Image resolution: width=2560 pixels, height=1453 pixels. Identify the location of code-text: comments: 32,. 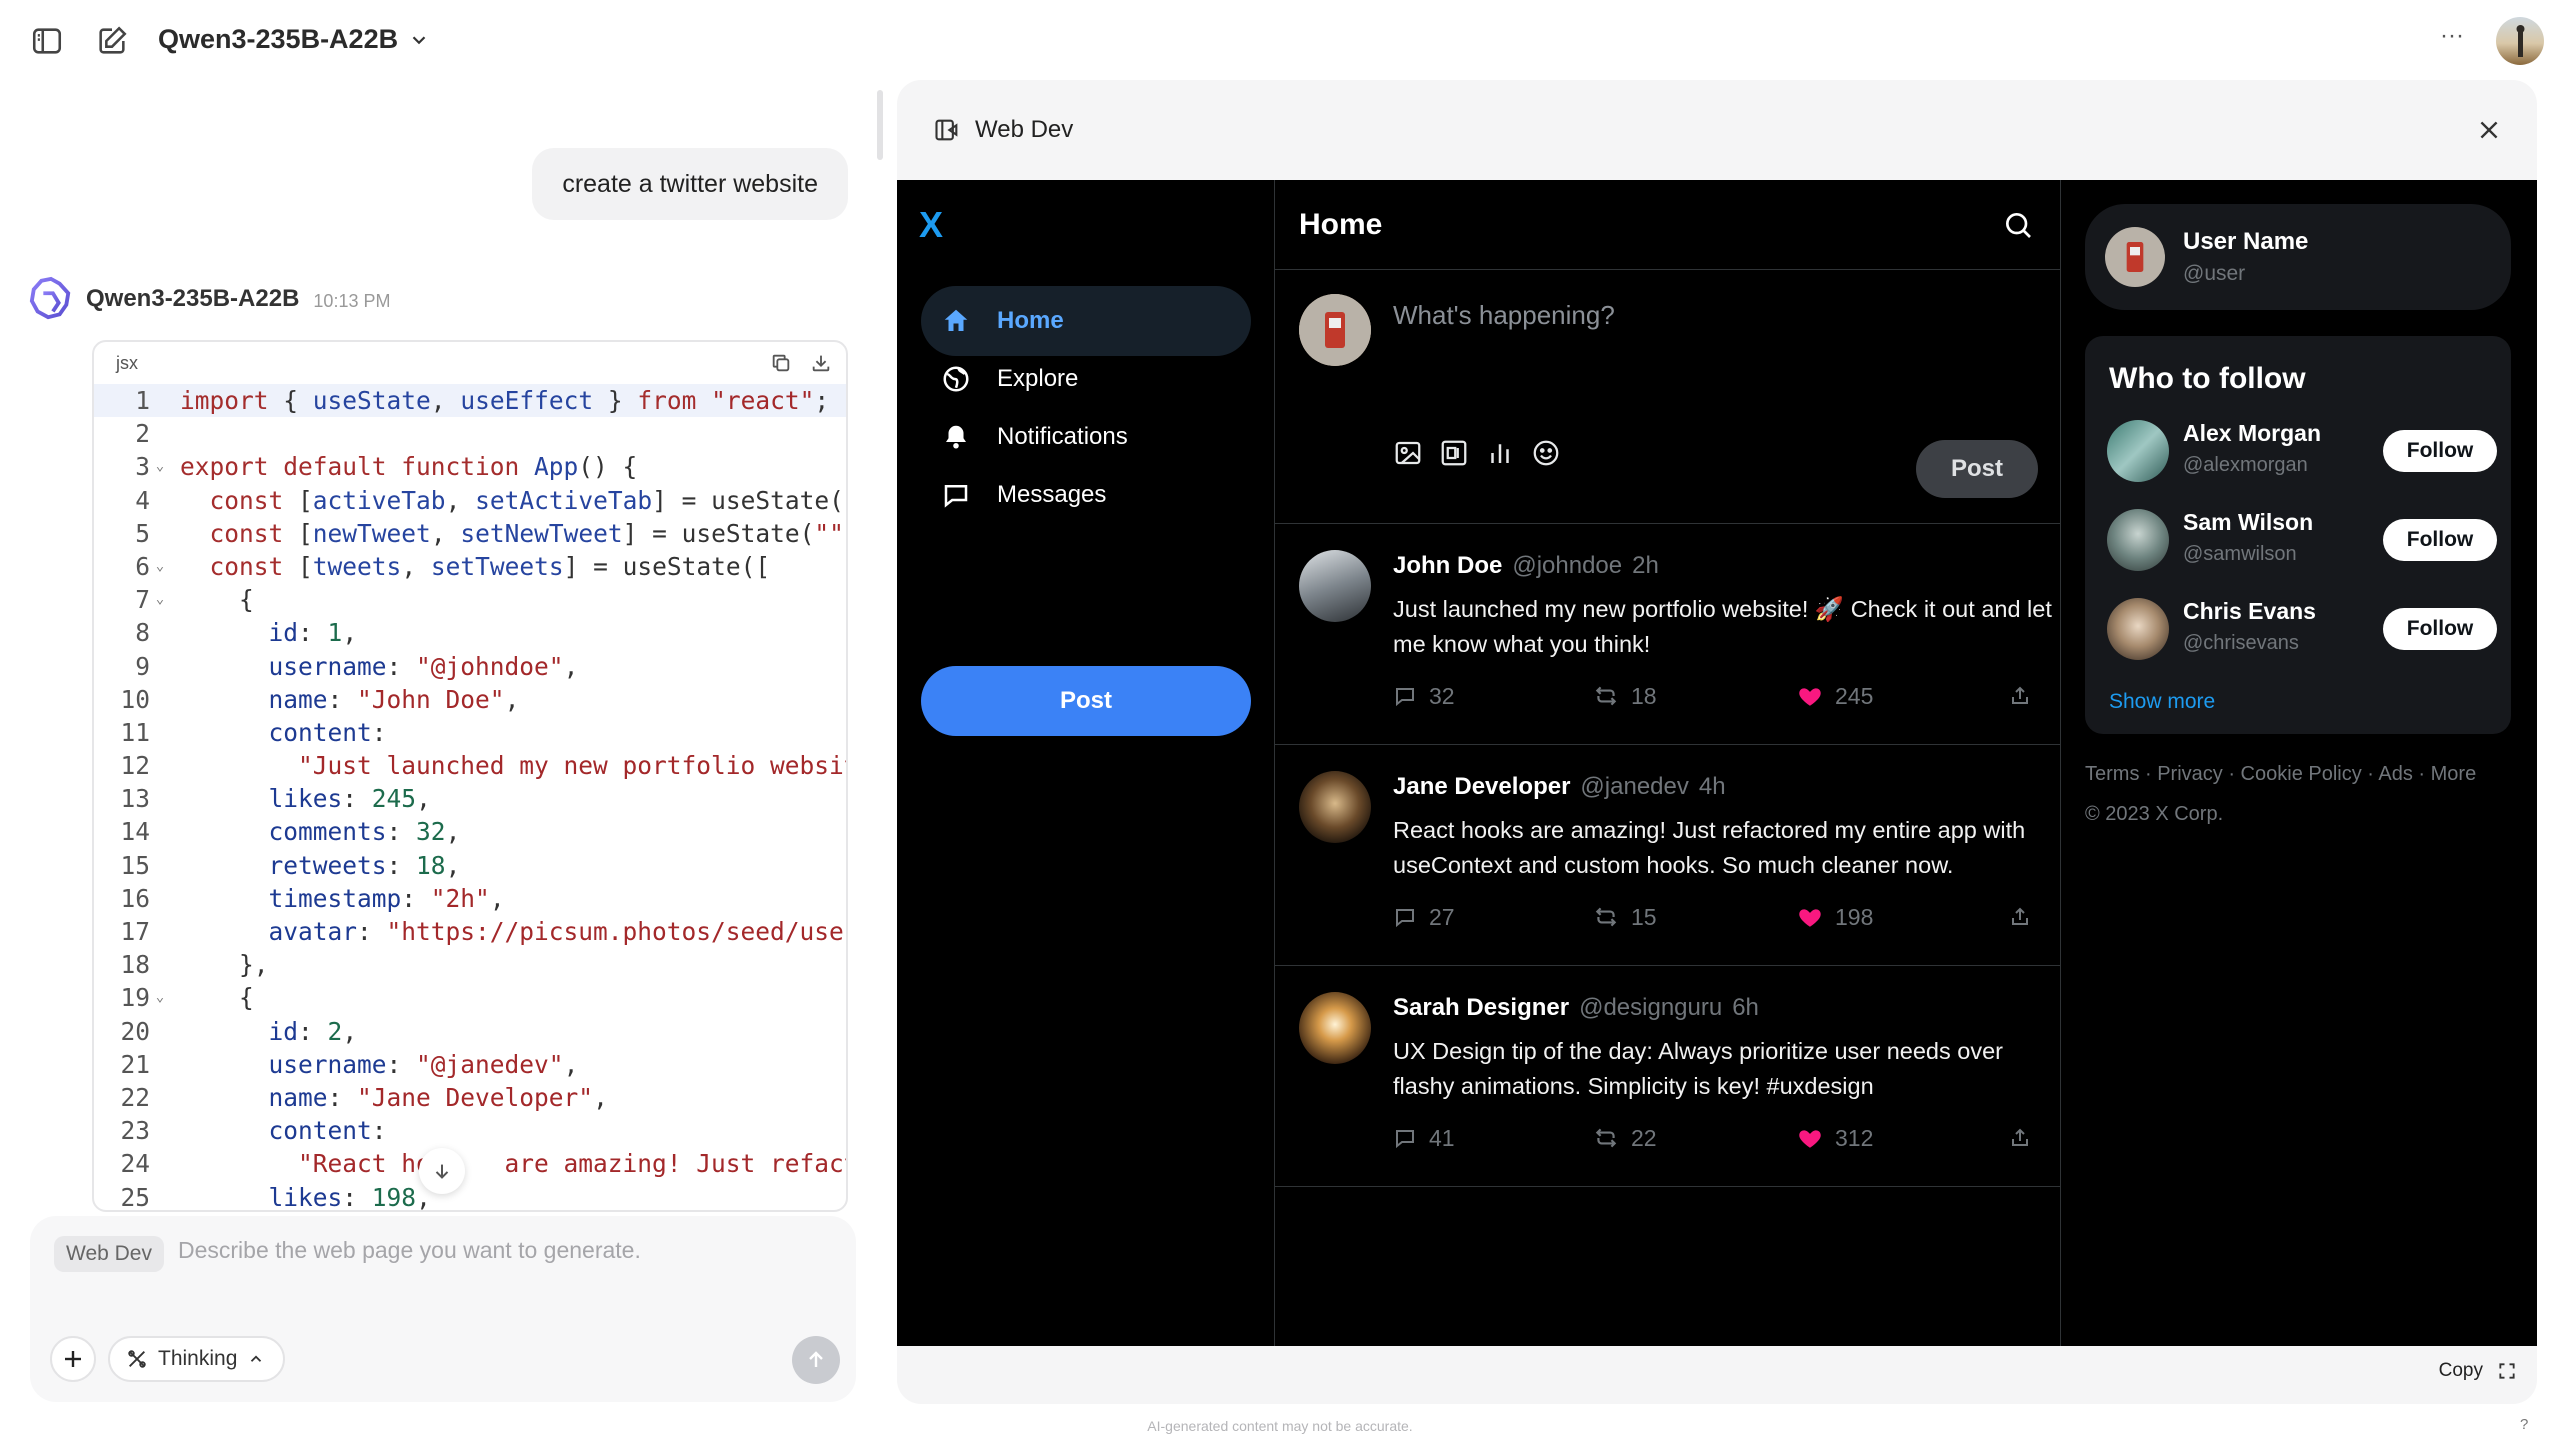
(364, 832).